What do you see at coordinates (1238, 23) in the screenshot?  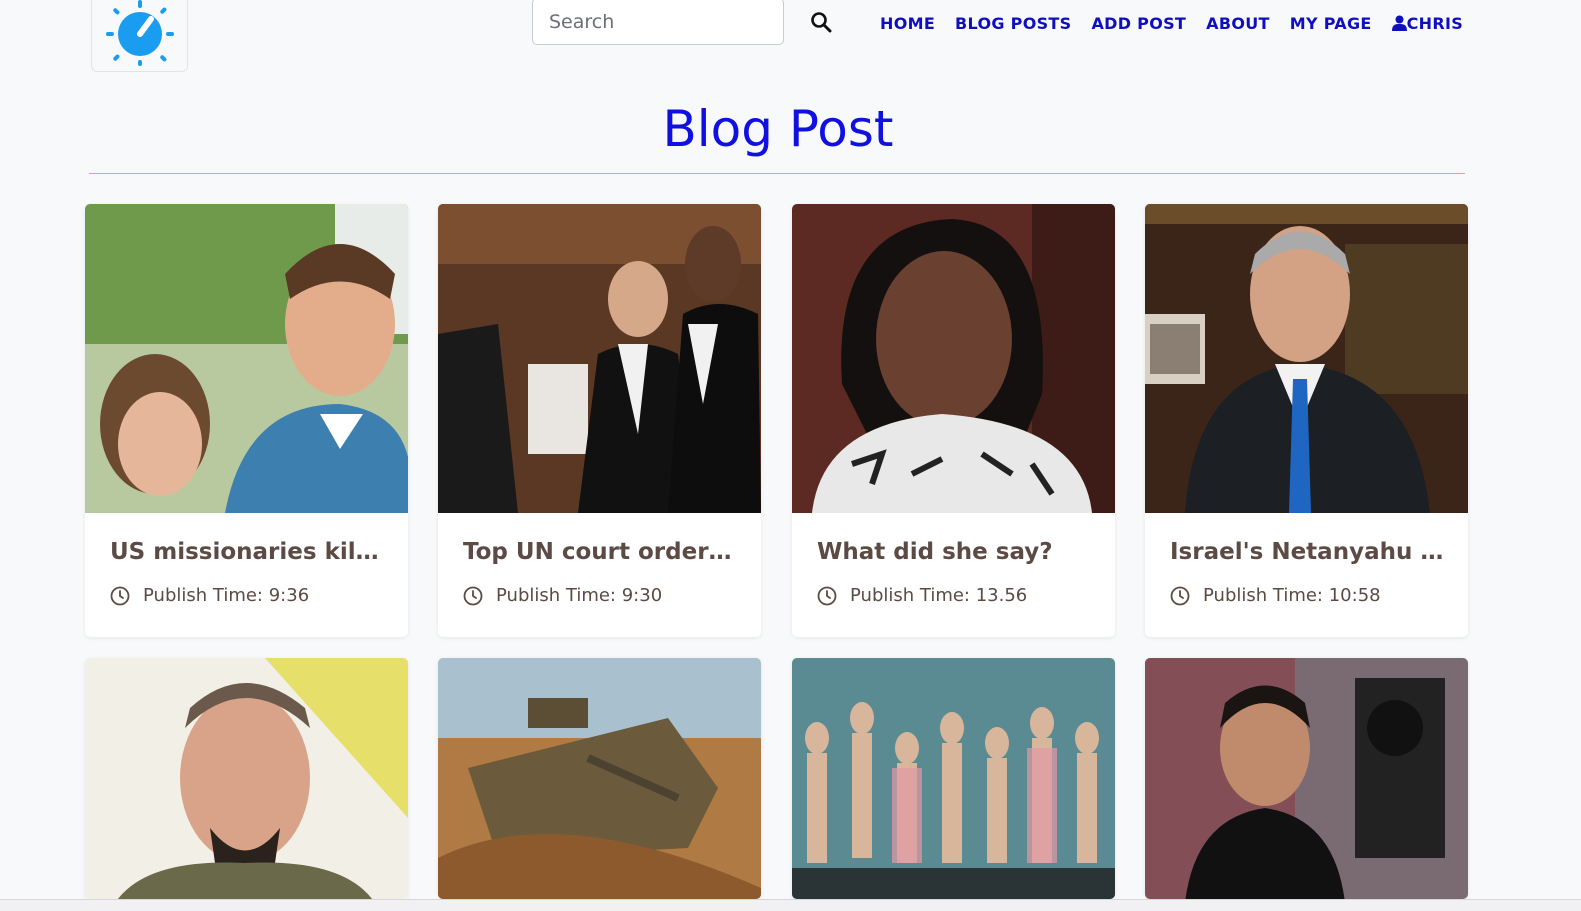 I see `nav-about: ABOUT` at bounding box center [1238, 23].